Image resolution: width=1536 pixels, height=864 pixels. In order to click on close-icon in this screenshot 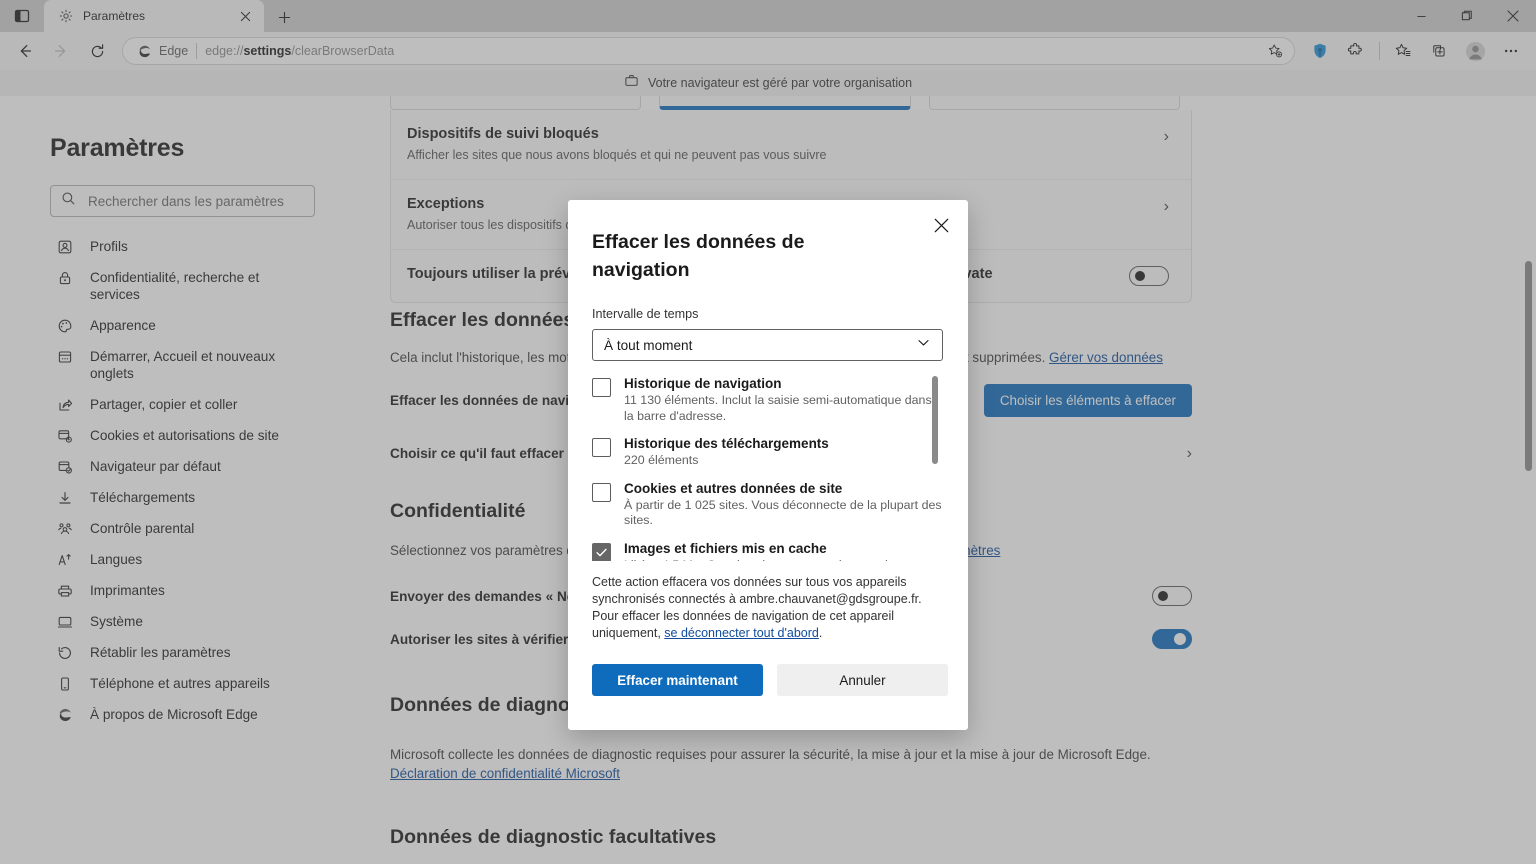, I will do `click(941, 225)`.